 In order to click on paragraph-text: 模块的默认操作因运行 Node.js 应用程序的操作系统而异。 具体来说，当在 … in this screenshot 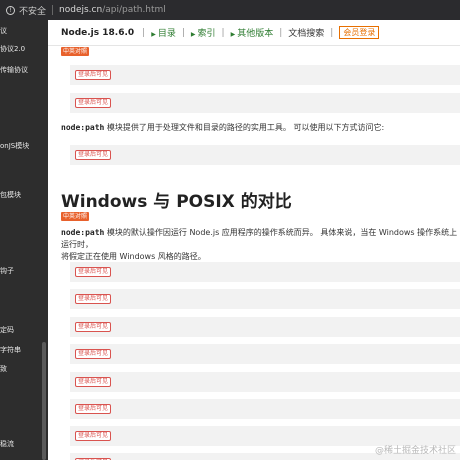, I will do `click(259, 238)`.